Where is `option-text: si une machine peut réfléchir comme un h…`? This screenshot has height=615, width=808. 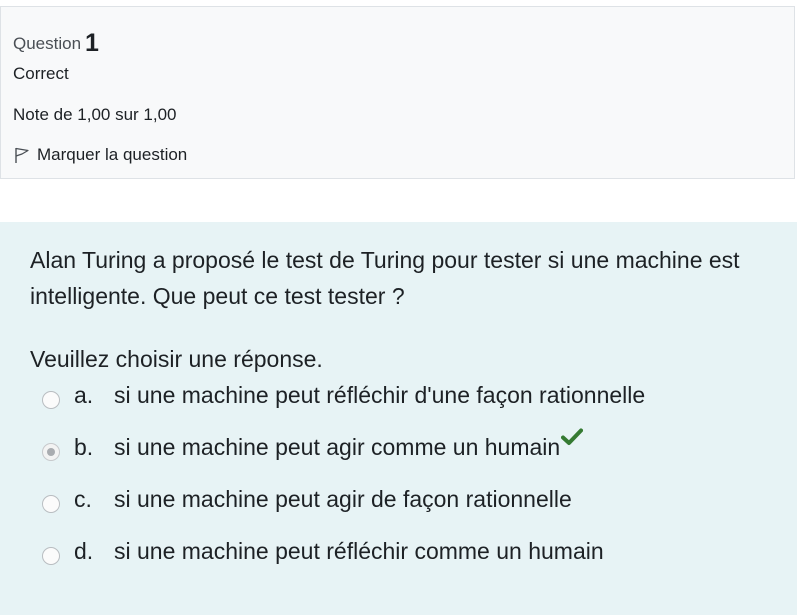 option-text: si une machine peut réfléchir comme un h… is located at coordinates (359, 551).